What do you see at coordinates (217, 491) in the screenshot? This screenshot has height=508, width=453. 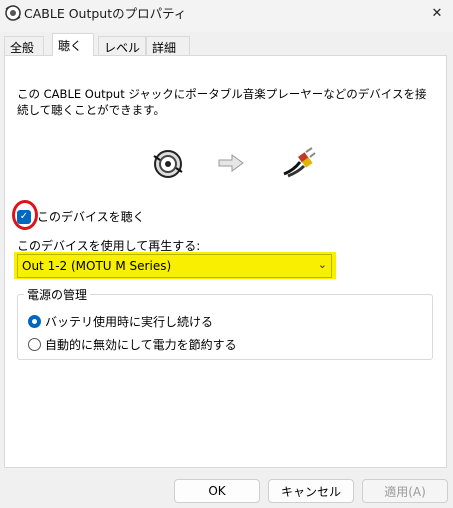 I see `ok-button: OK` at bounding box center [217, 491].